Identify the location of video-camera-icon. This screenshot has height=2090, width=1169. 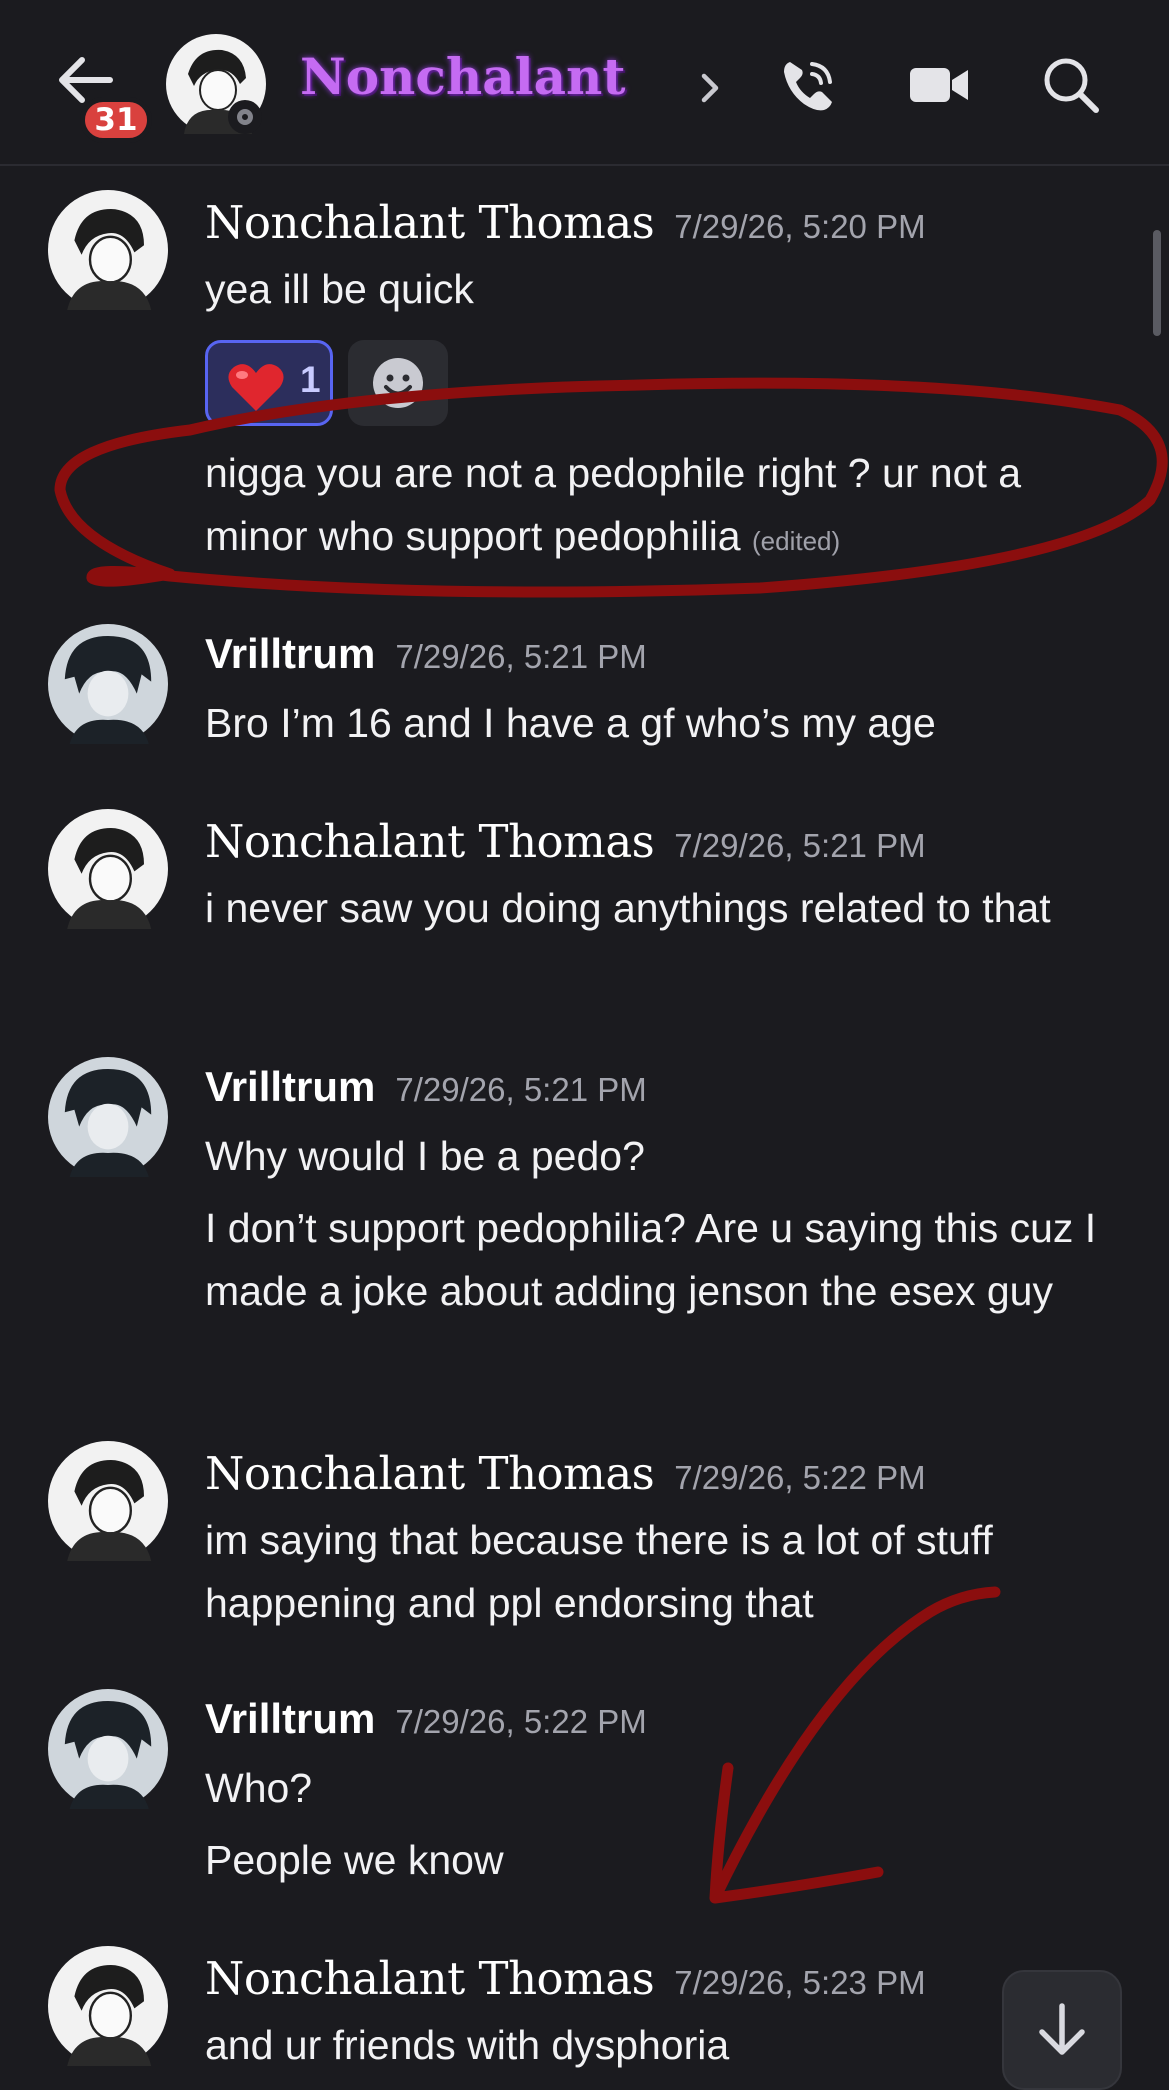
(939, 85).